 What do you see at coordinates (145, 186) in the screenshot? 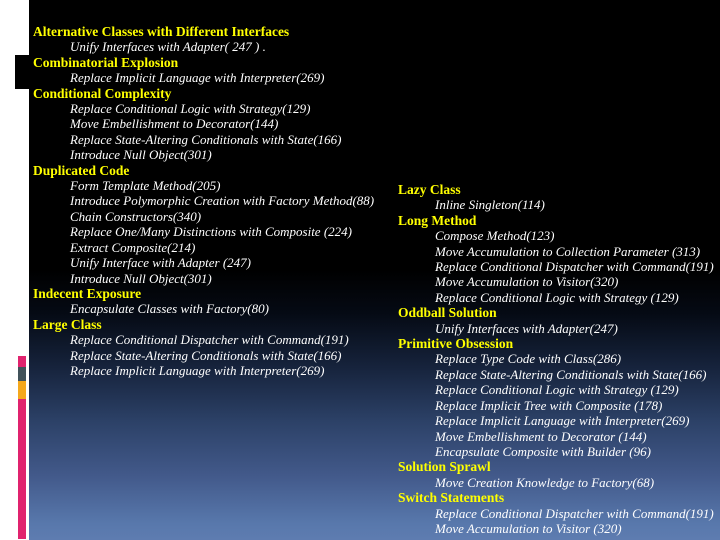
I see `refactoring-item: Form Template Method(205)` at bounding box center [145, 186].